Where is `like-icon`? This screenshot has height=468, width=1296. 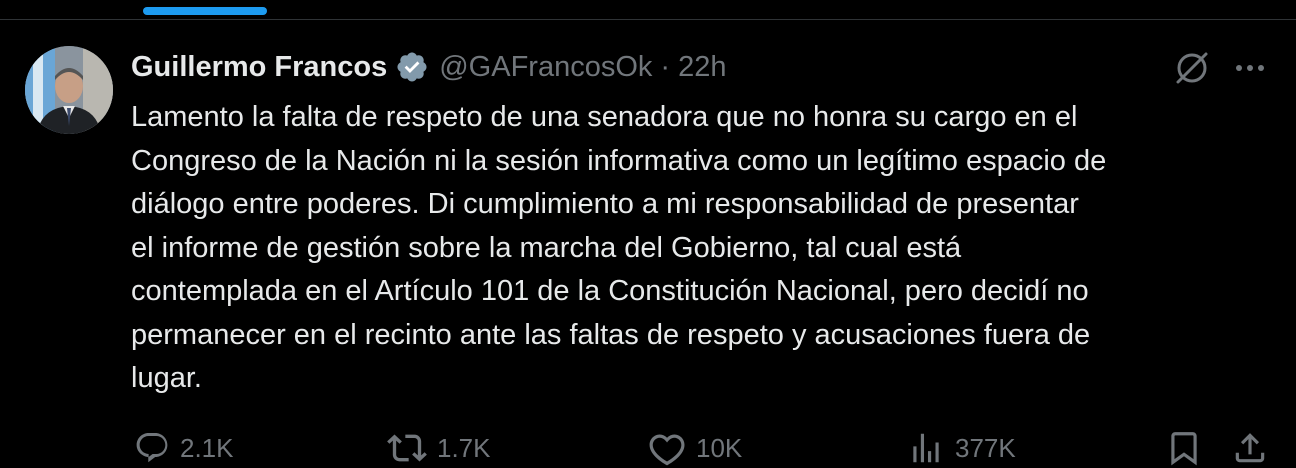 like-icon is located at coordinates (667, 450).